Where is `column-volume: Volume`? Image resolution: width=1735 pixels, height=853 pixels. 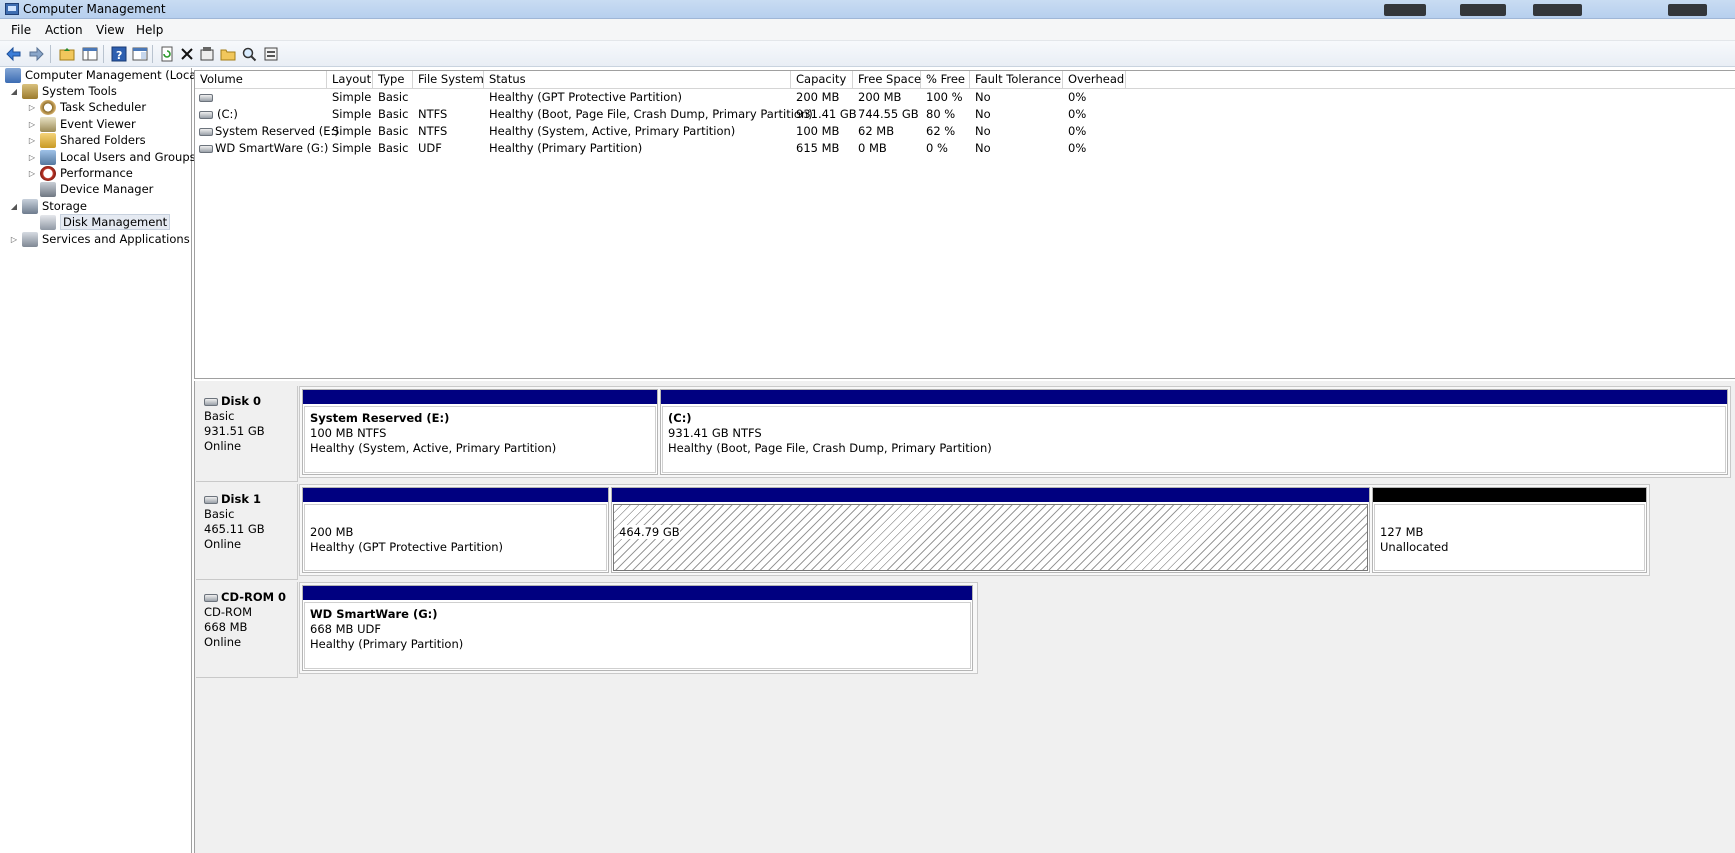 column-volume: Volume is located at coordinates (261, 80).